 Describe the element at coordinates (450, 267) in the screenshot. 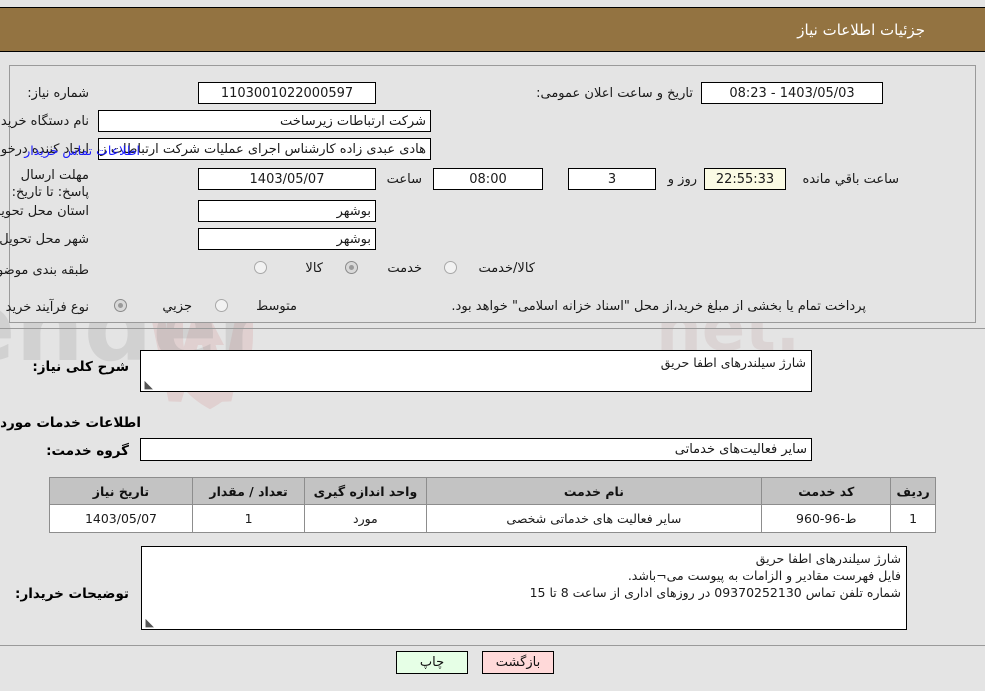

I see `radio-category-goods-service` at that location.